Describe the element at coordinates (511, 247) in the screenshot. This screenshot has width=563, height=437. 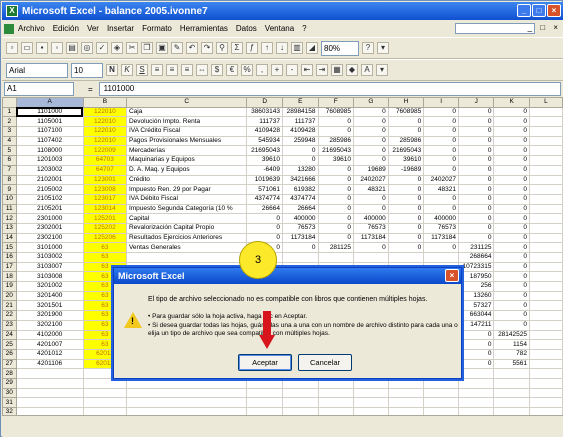
I see `cell-k15: 0` at that location.